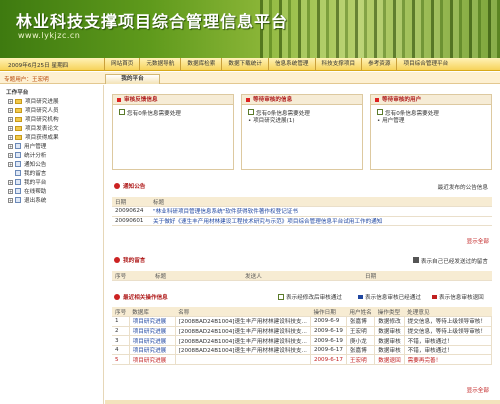  I want to click on nav-item-home: 网站首页, so click(121, 64).